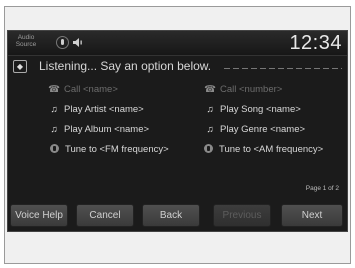  What do you see at coordinates (312, 215) in the screenshot?
I see `next-button: Next` at bounding box center [312, 215].